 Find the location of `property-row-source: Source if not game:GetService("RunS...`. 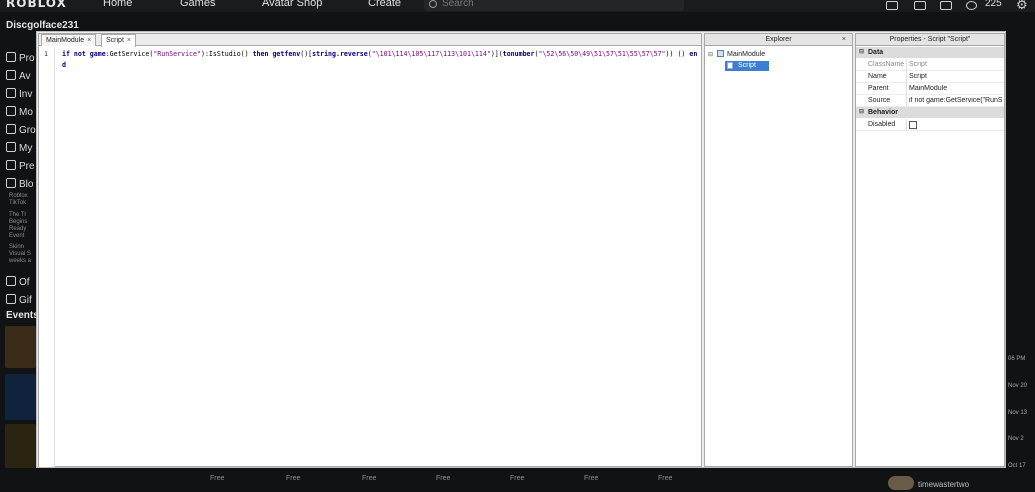

property-row-source: Source if not game:GetService("RunS... is located at coordinates (930, 101).